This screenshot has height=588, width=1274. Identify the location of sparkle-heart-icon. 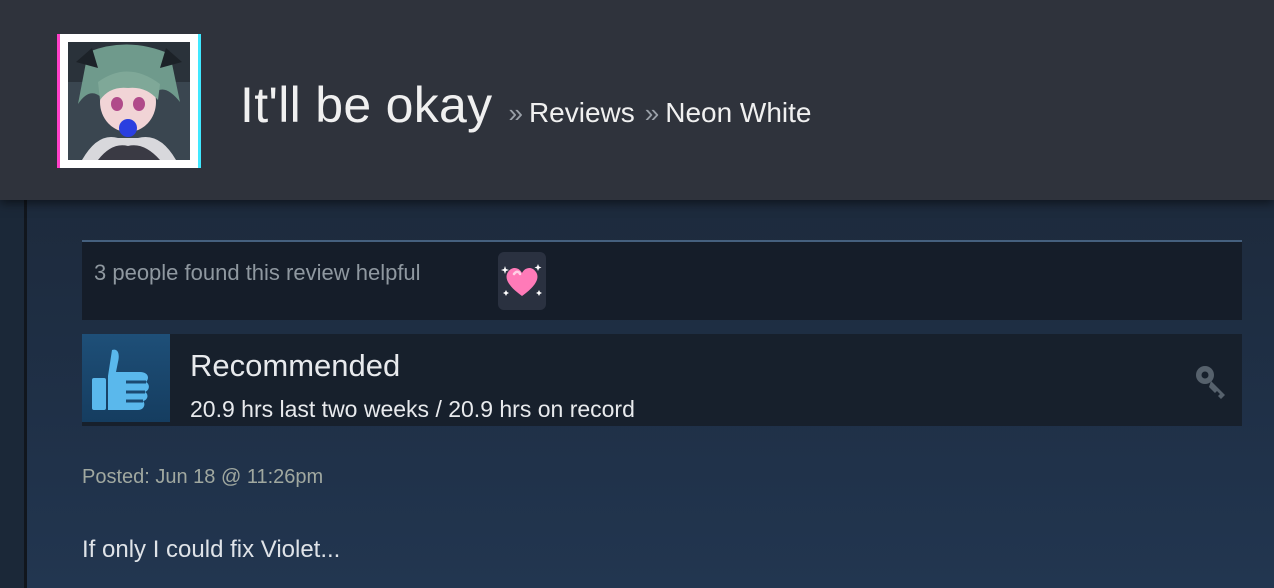
(521, 280).